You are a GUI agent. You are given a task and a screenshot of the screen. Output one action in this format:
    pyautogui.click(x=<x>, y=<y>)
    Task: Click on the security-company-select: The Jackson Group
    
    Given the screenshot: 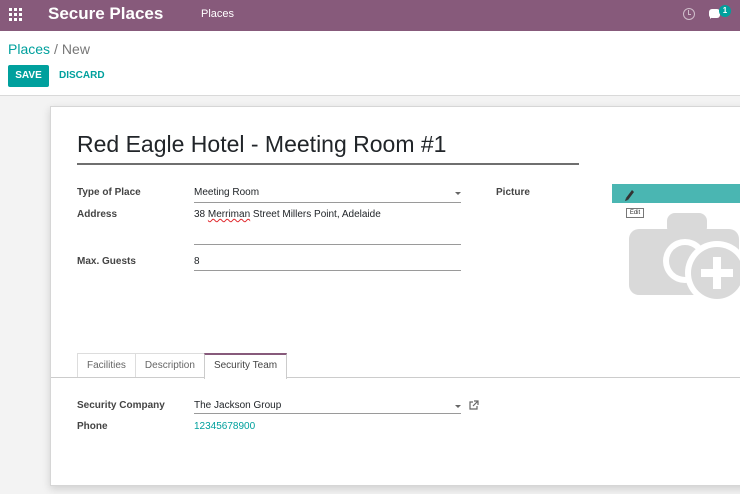 What is the action you would take?
    pyautogui.click(x=327, y=407)
    